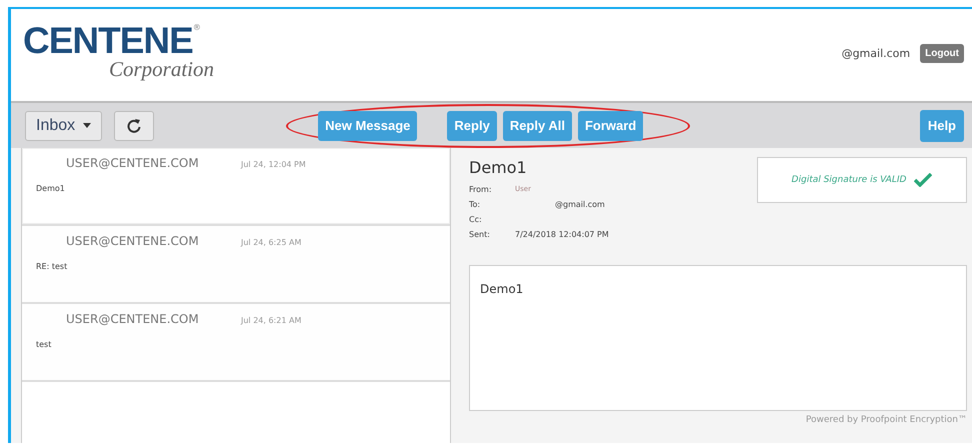 The height and width of the screenshot is (445, 972). I want to click on action-button: Forward, so click(611, 125).